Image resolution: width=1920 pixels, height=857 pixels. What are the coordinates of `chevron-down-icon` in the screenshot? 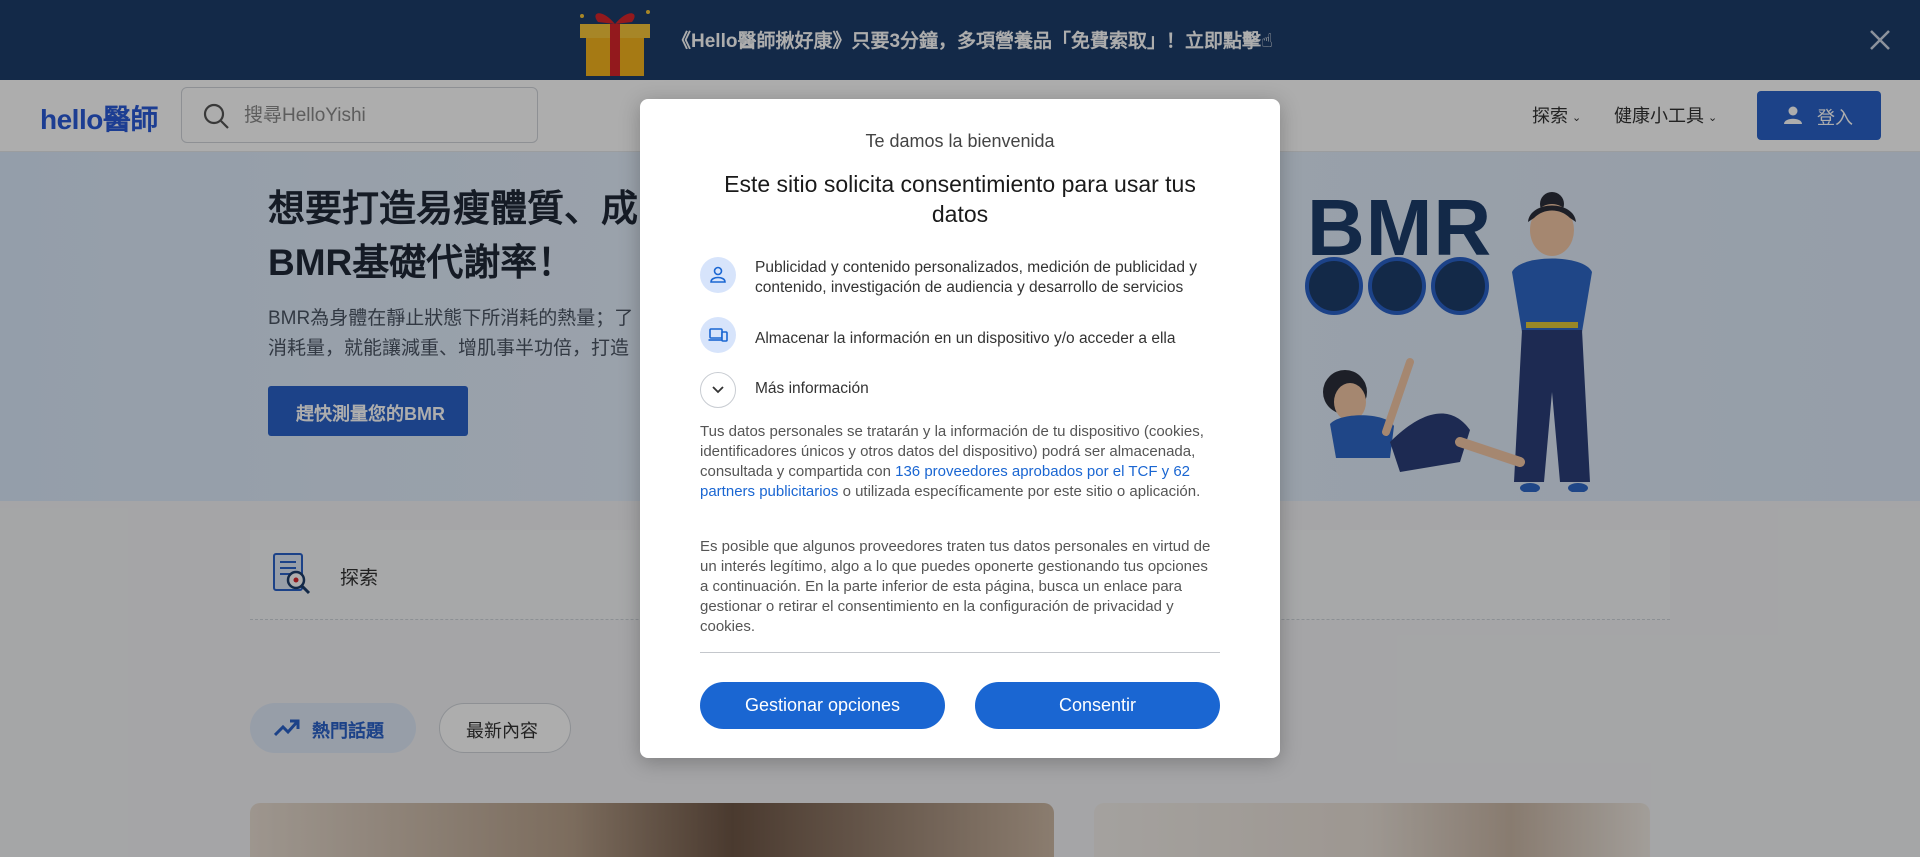 It's located at (718, 390).